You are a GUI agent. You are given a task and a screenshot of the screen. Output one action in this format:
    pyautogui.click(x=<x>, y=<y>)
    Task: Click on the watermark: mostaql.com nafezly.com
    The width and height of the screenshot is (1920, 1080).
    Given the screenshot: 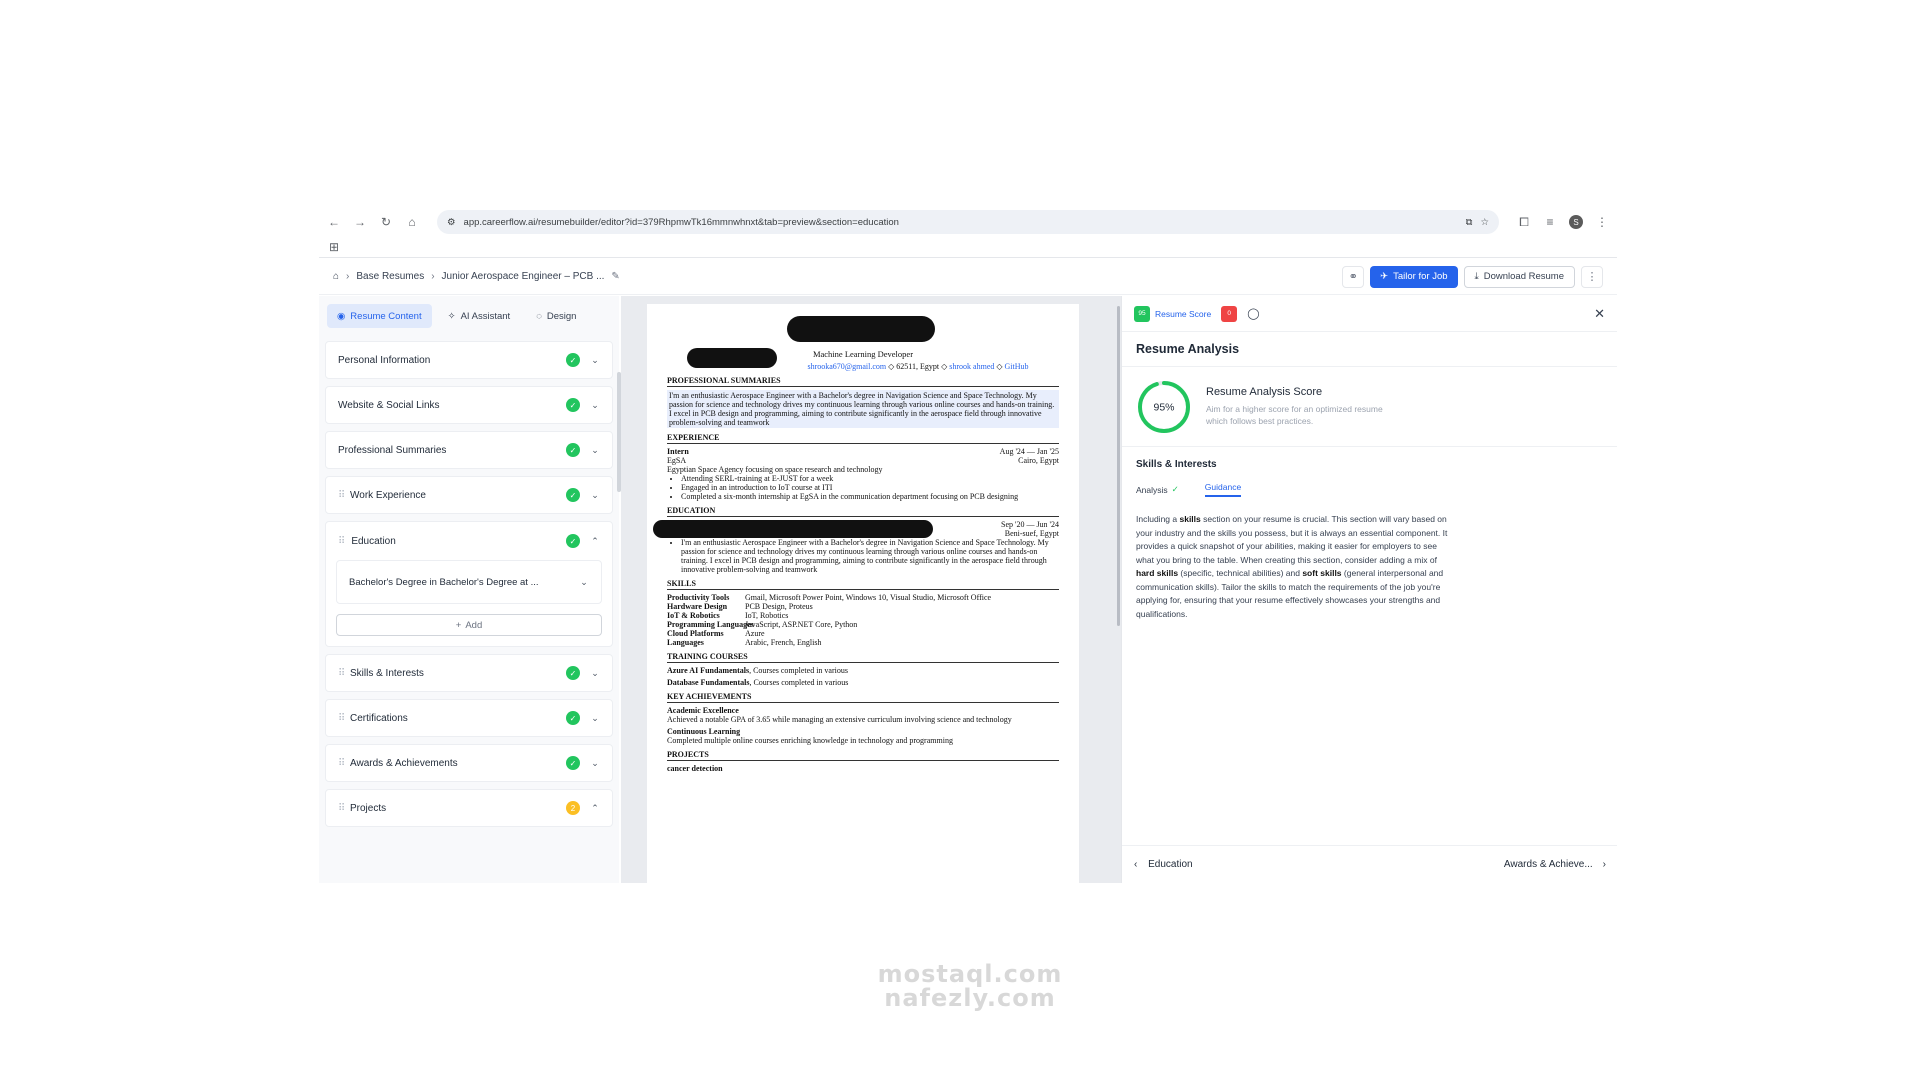 What is the action you would take?
    pyautogui.click(x=970, y=986)
    